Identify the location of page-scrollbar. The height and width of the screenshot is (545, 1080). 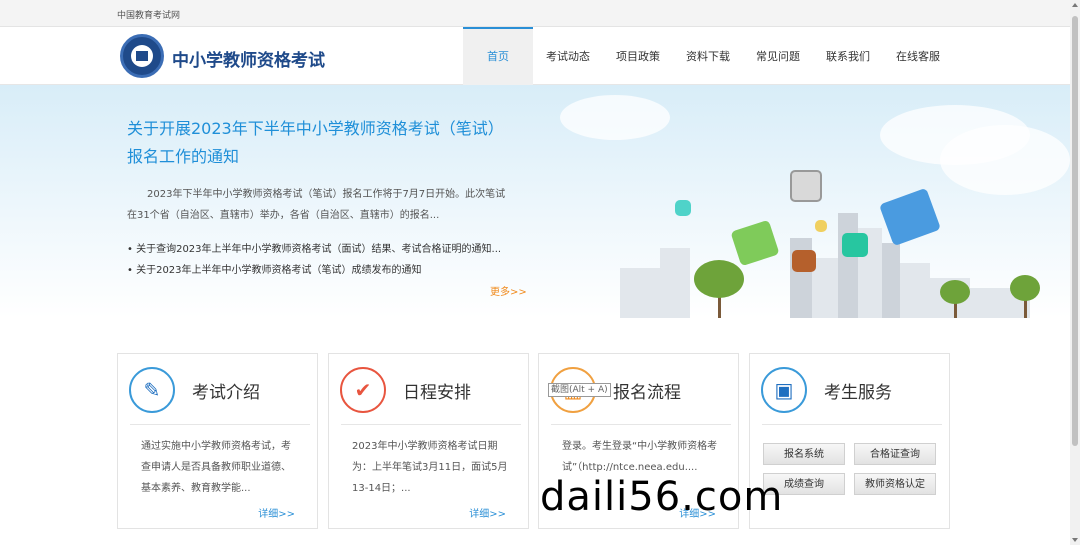
(1075, 272).